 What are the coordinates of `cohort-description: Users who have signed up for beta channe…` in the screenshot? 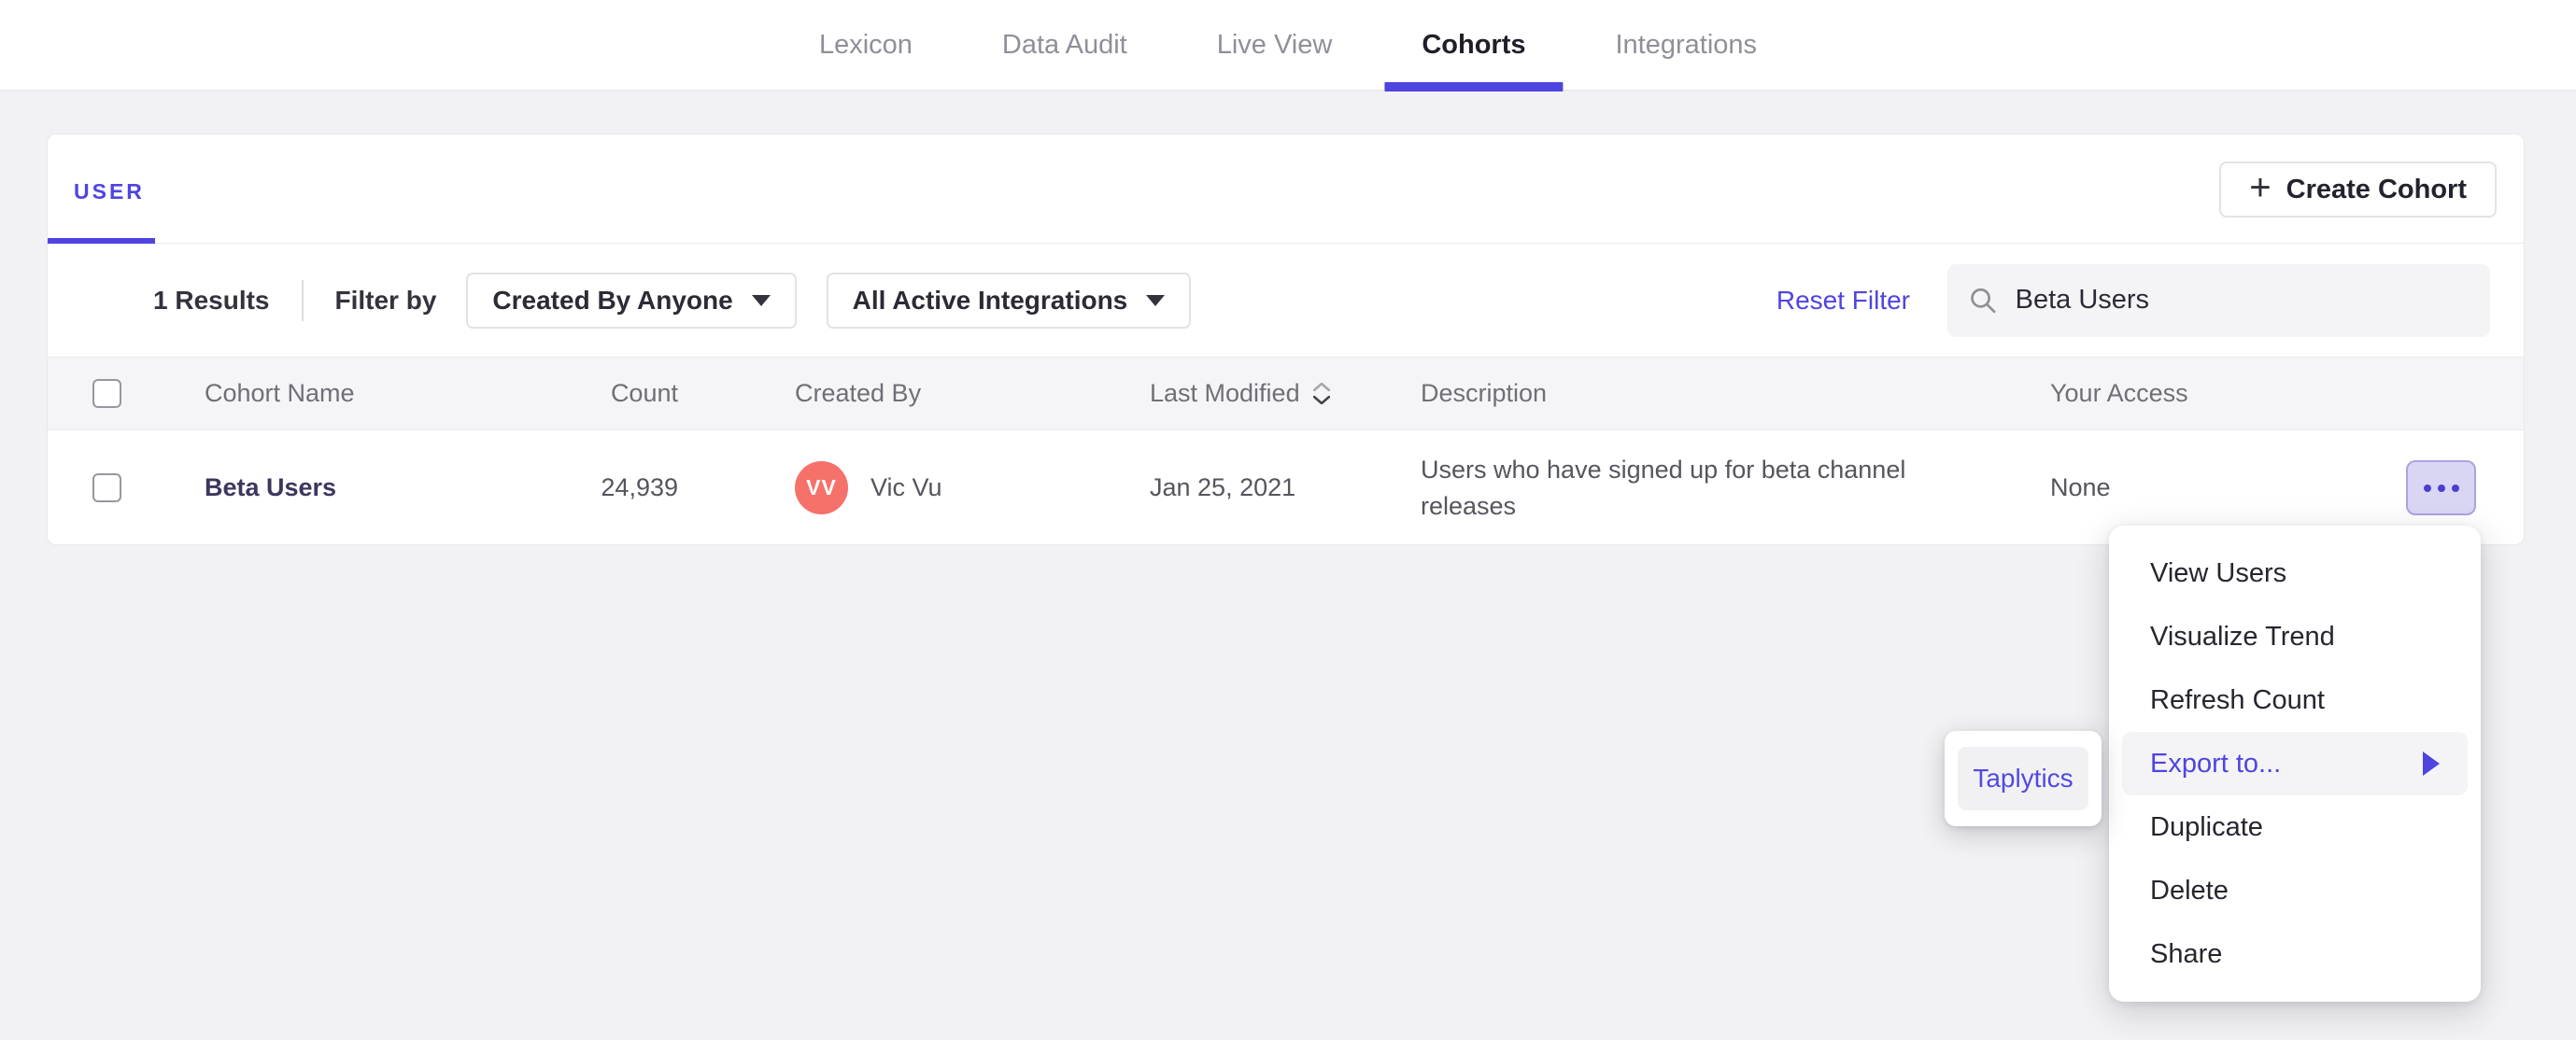 It's located at (1663, 487).